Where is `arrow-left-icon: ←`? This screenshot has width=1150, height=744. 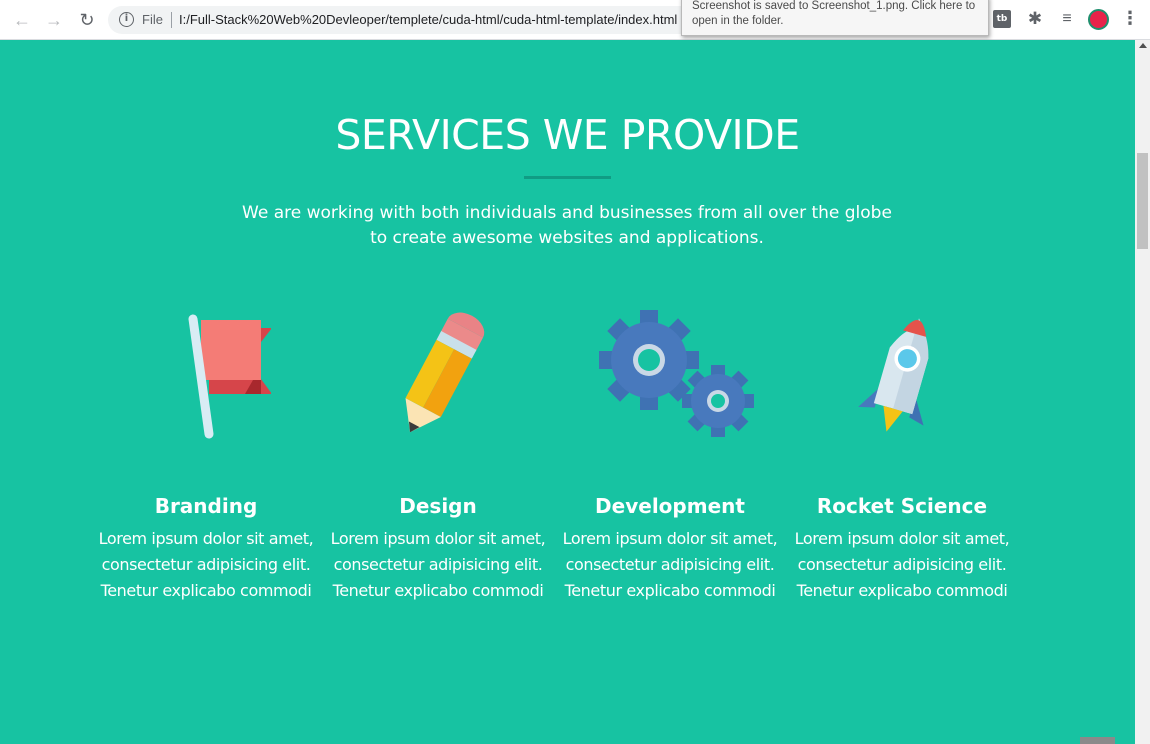 arrow-left-icon: ← is located at coordinates (22, 20).